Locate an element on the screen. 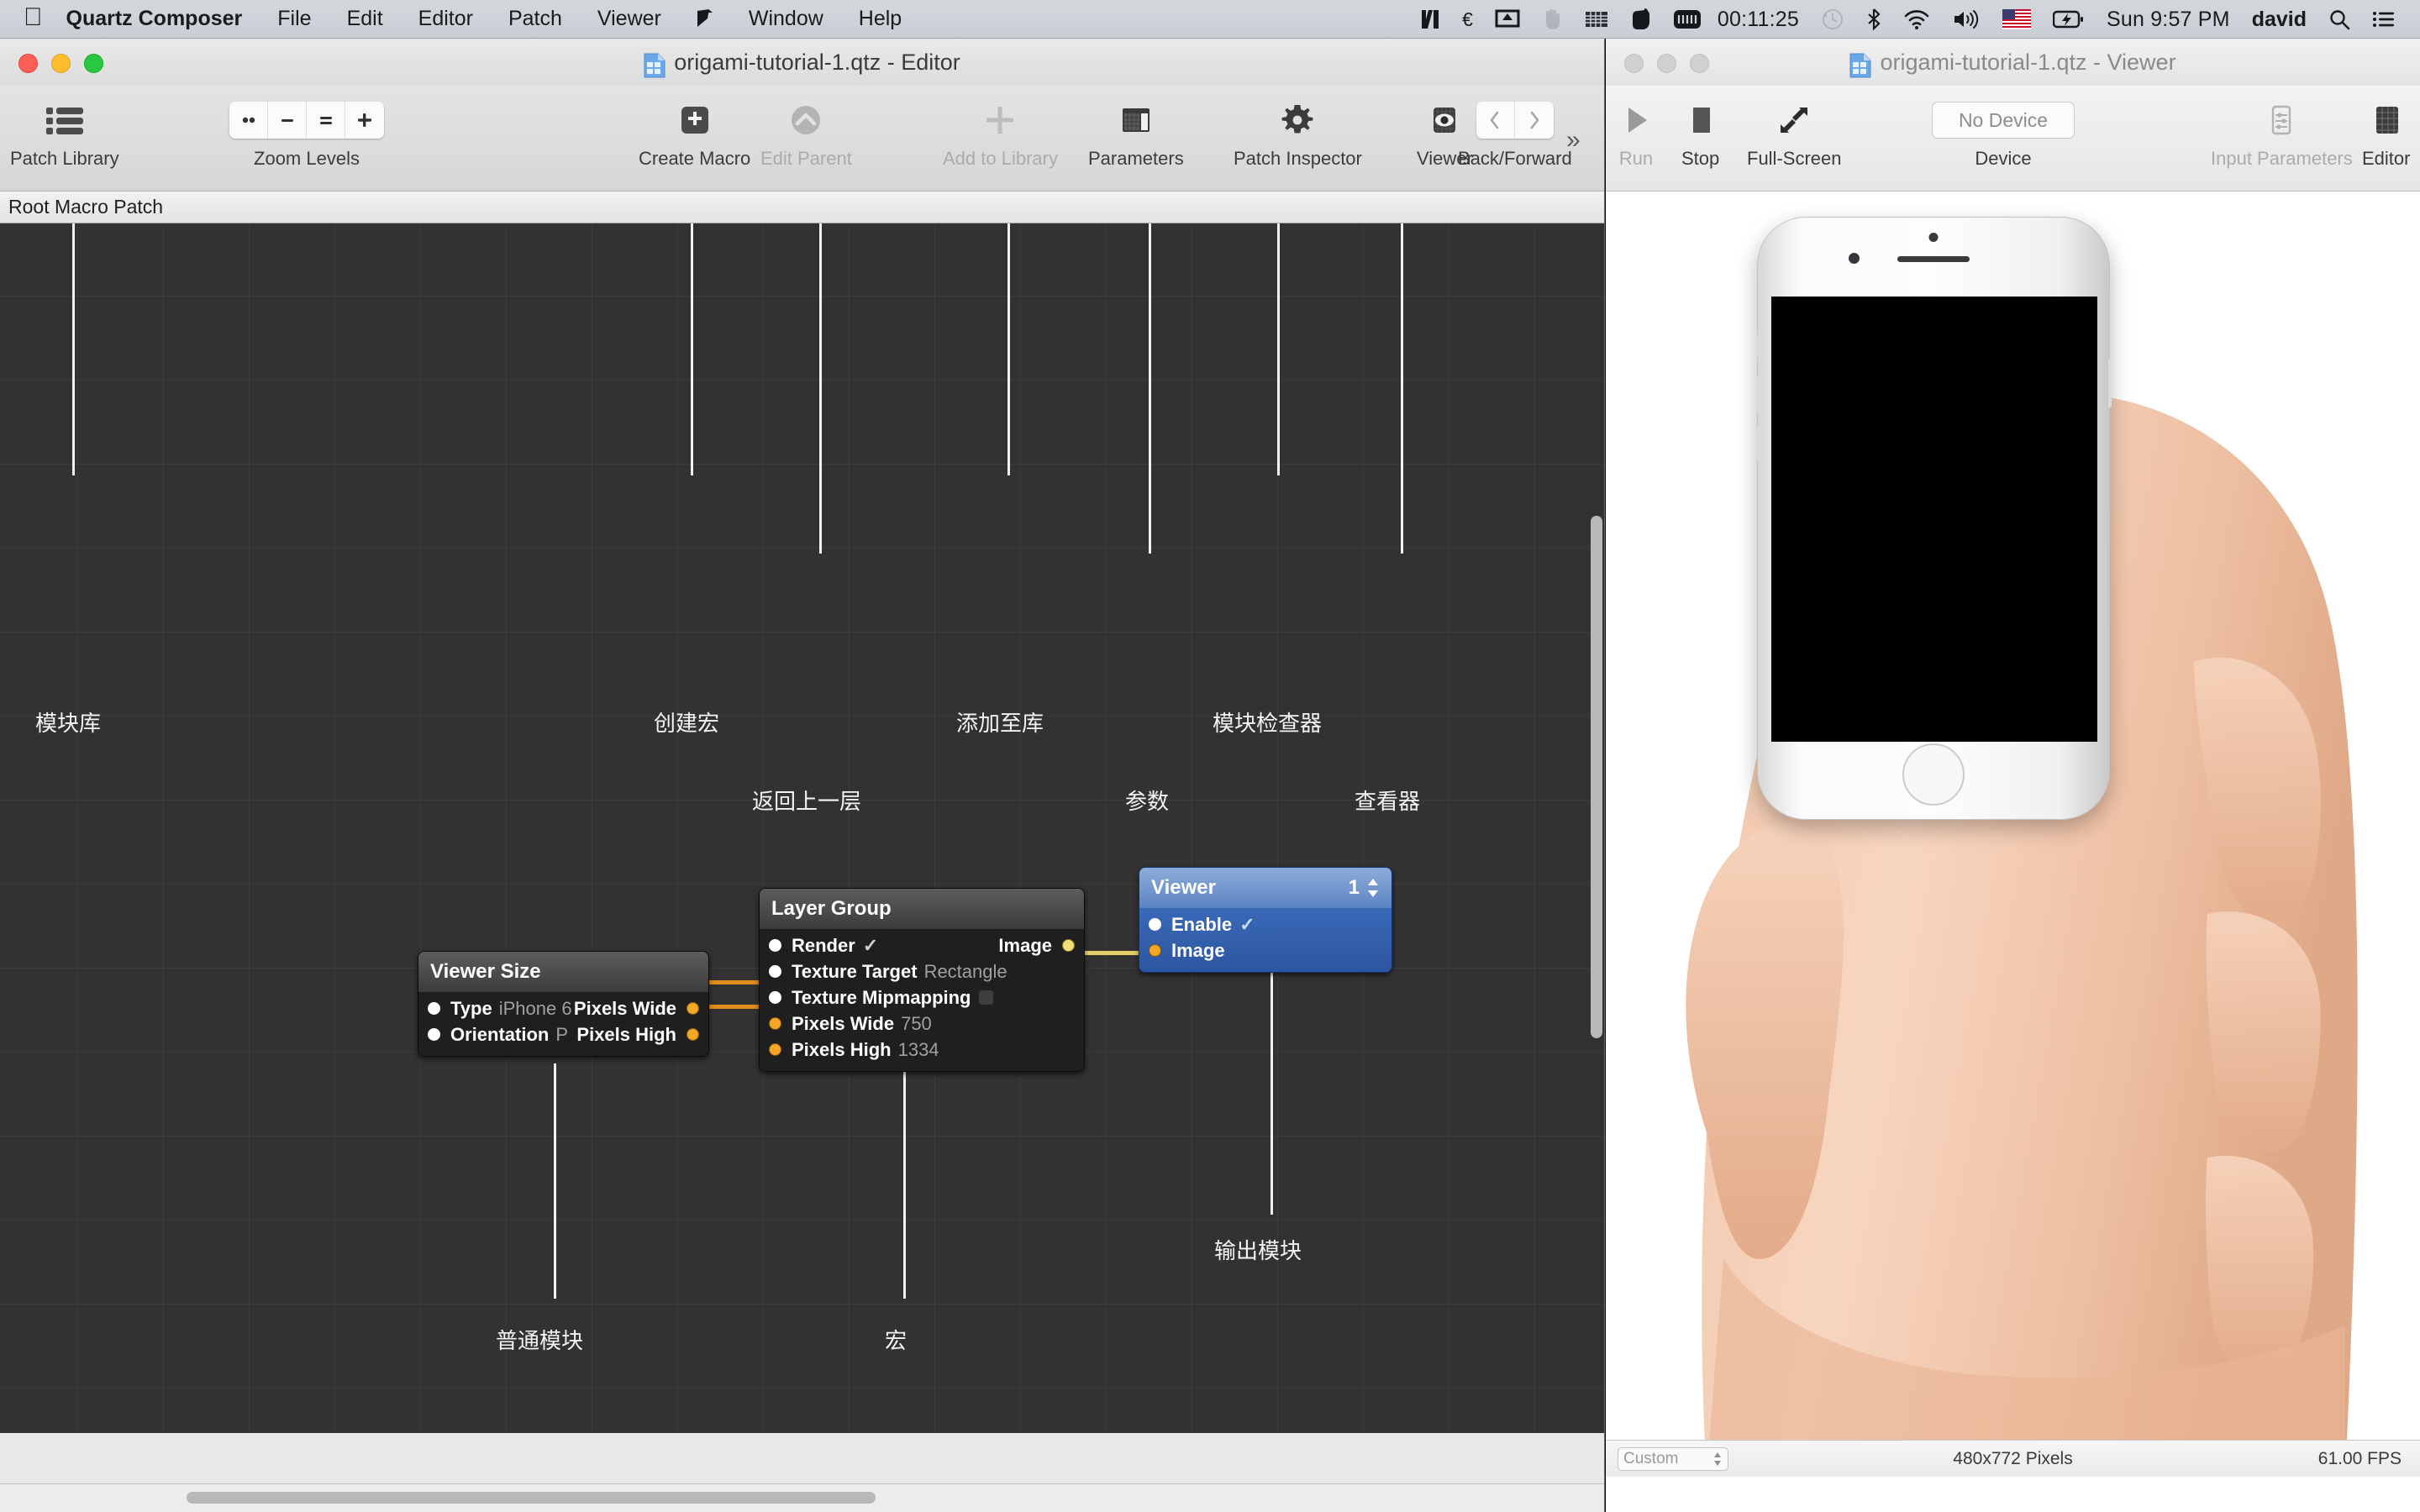 This screenshot has height=1512, width=2420. hand-icon is located at coordinates (1552, 19).